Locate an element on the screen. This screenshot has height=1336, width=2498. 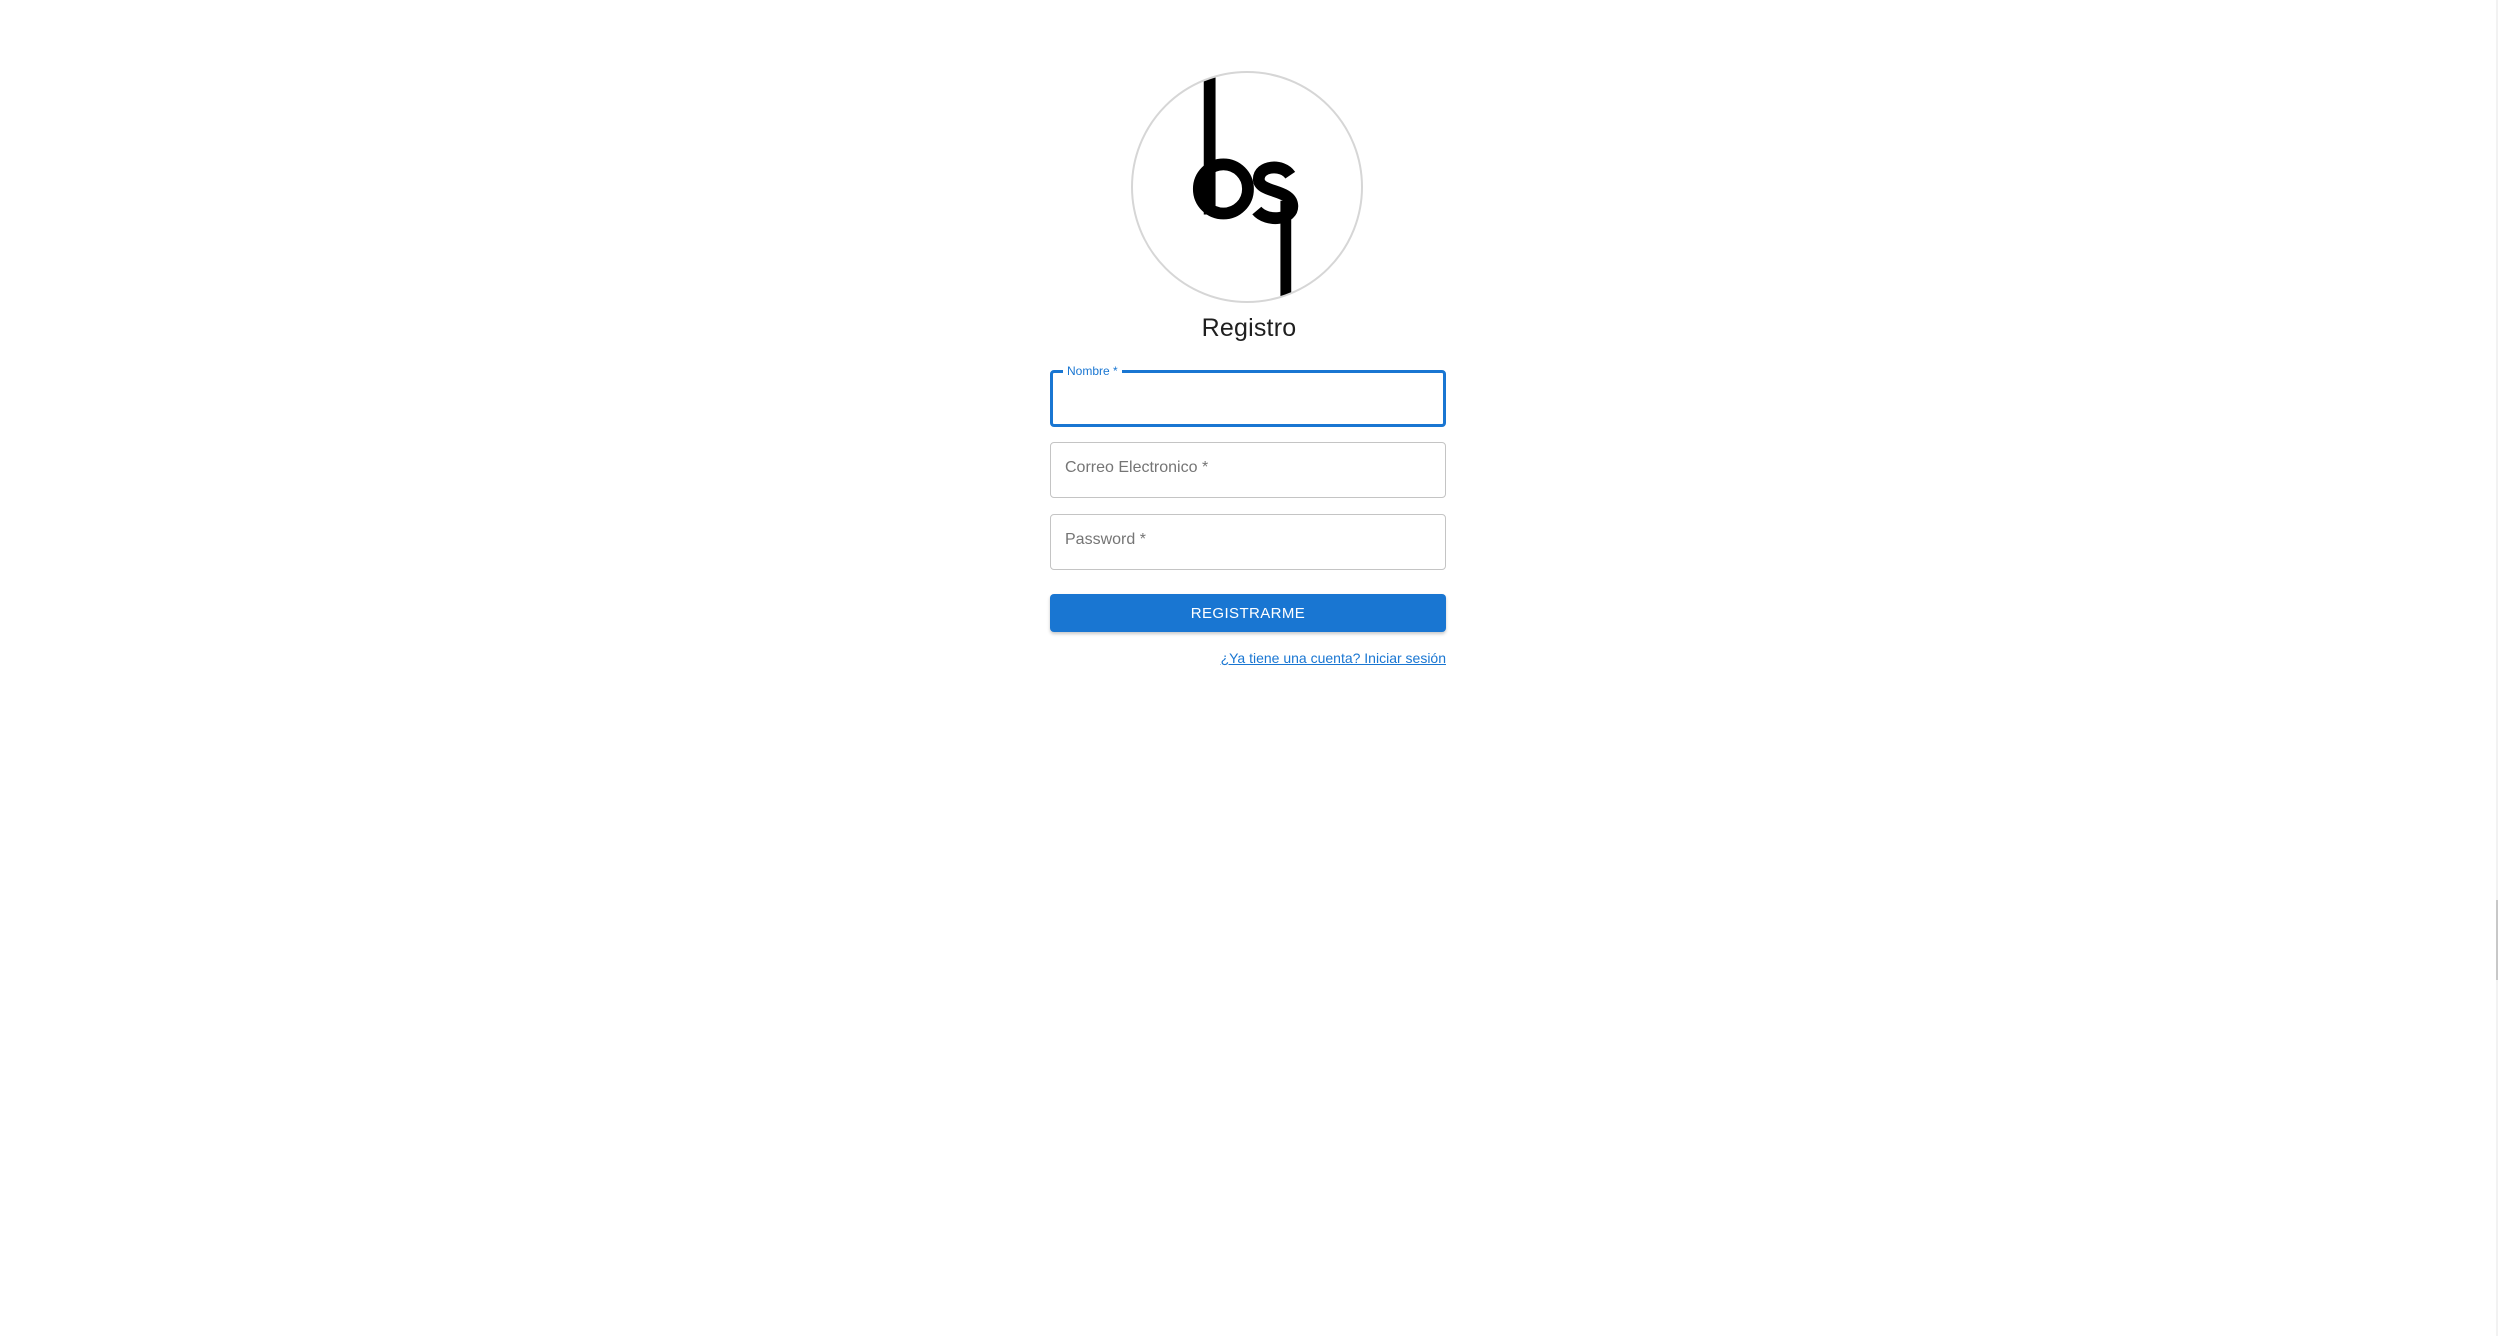
email-field: Correo Electronico * is located at coordinates (1248, 470).